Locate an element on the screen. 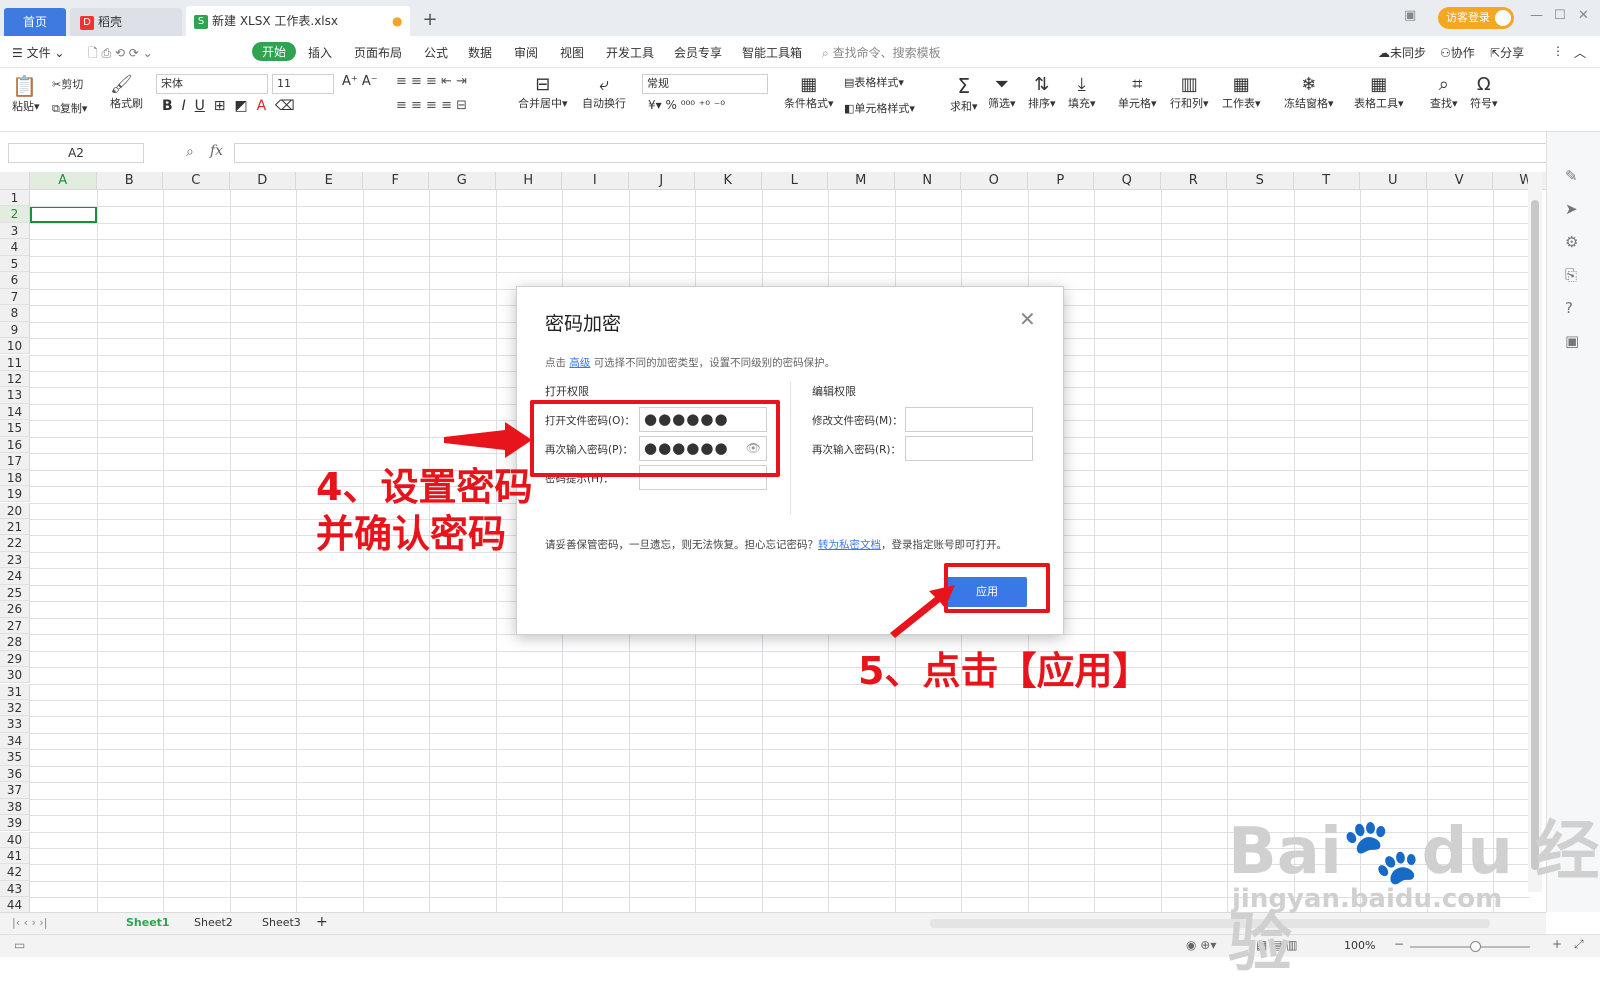 The image size is (1600, 984). arrow-to-apply is located at coordinates (922, 611).